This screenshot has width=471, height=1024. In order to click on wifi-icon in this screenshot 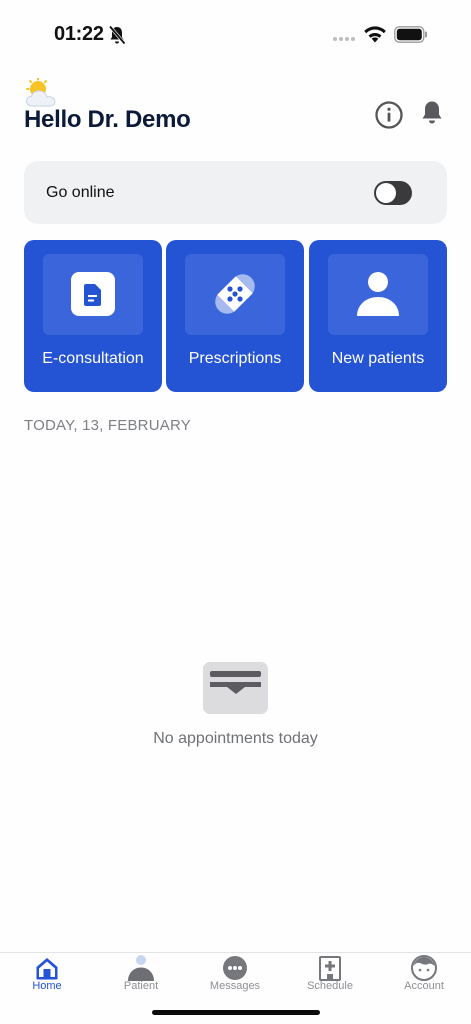, I will do `click(375, 34)`.